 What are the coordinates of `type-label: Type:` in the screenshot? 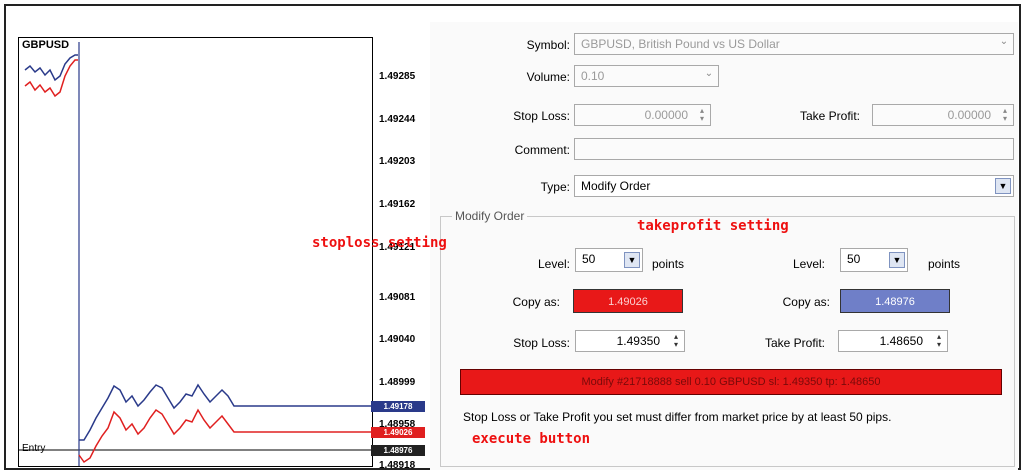 It's located at (555, 187).